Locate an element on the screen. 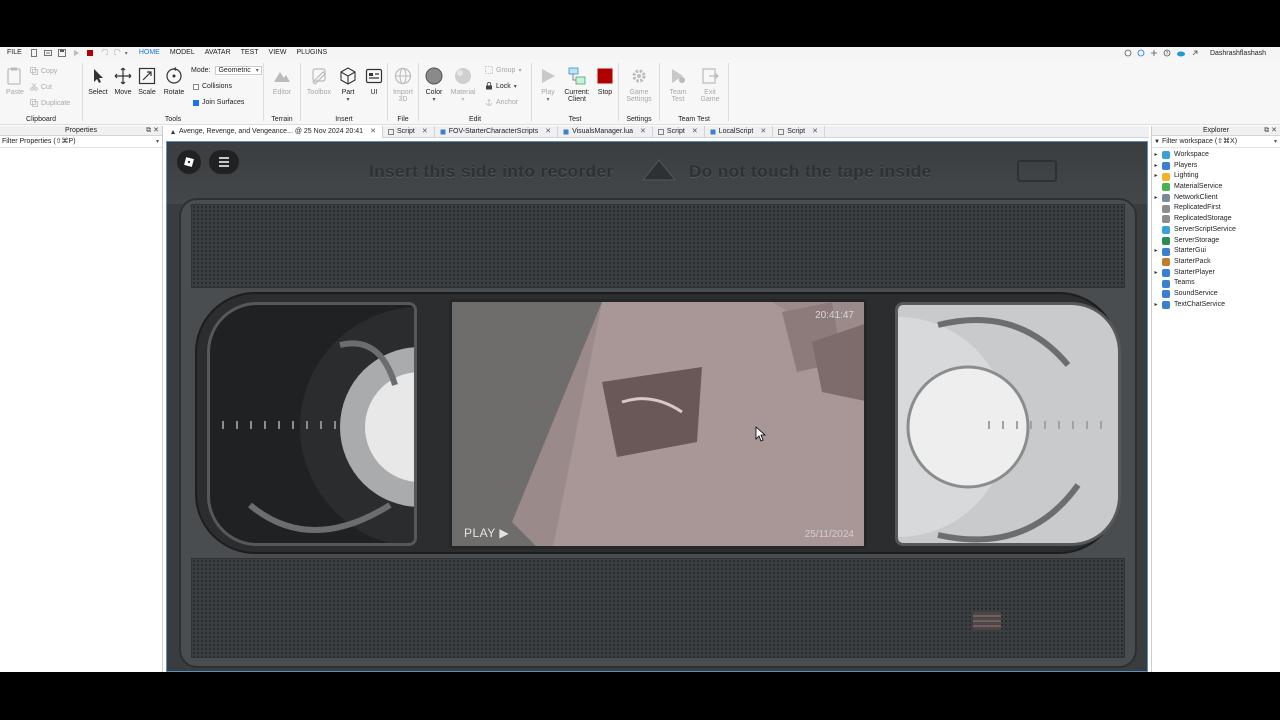  team-test-button: Team Test is located at coordinates (678, 85).